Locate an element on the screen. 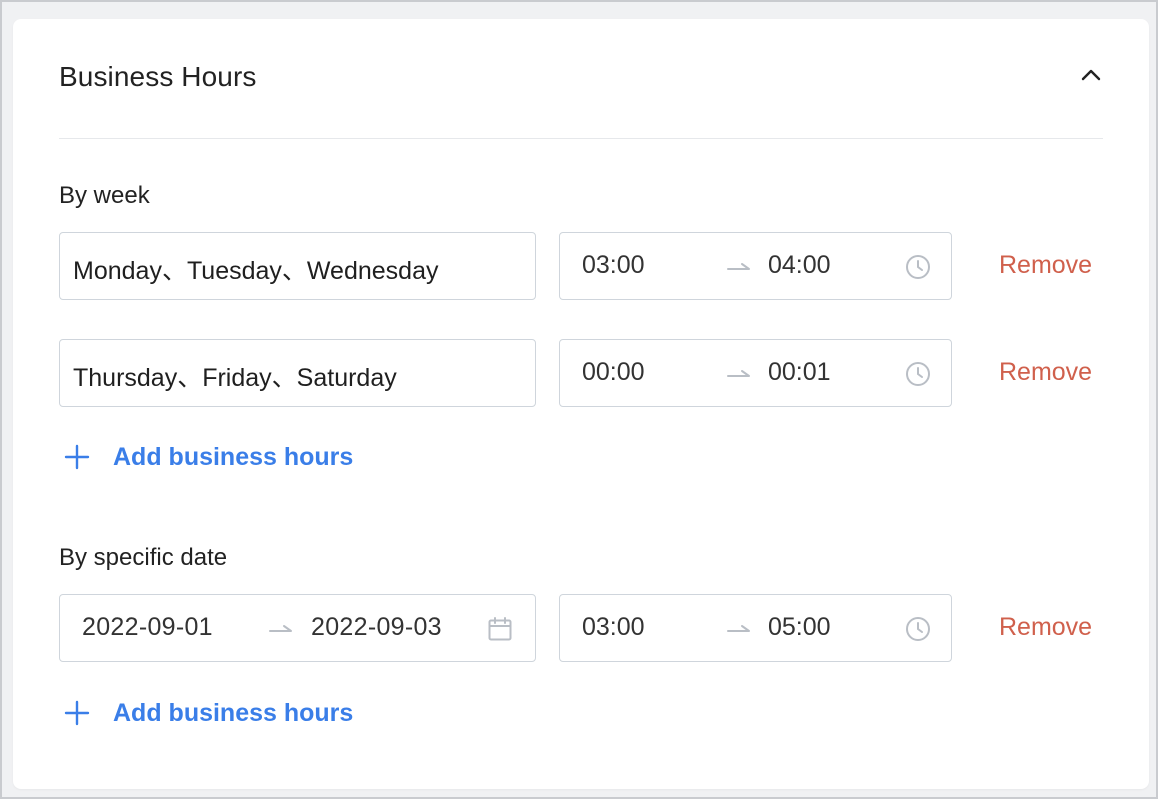 The image size is (1158, 799). by-specific-date-label: By specific date is located at coordinates (143, 557).